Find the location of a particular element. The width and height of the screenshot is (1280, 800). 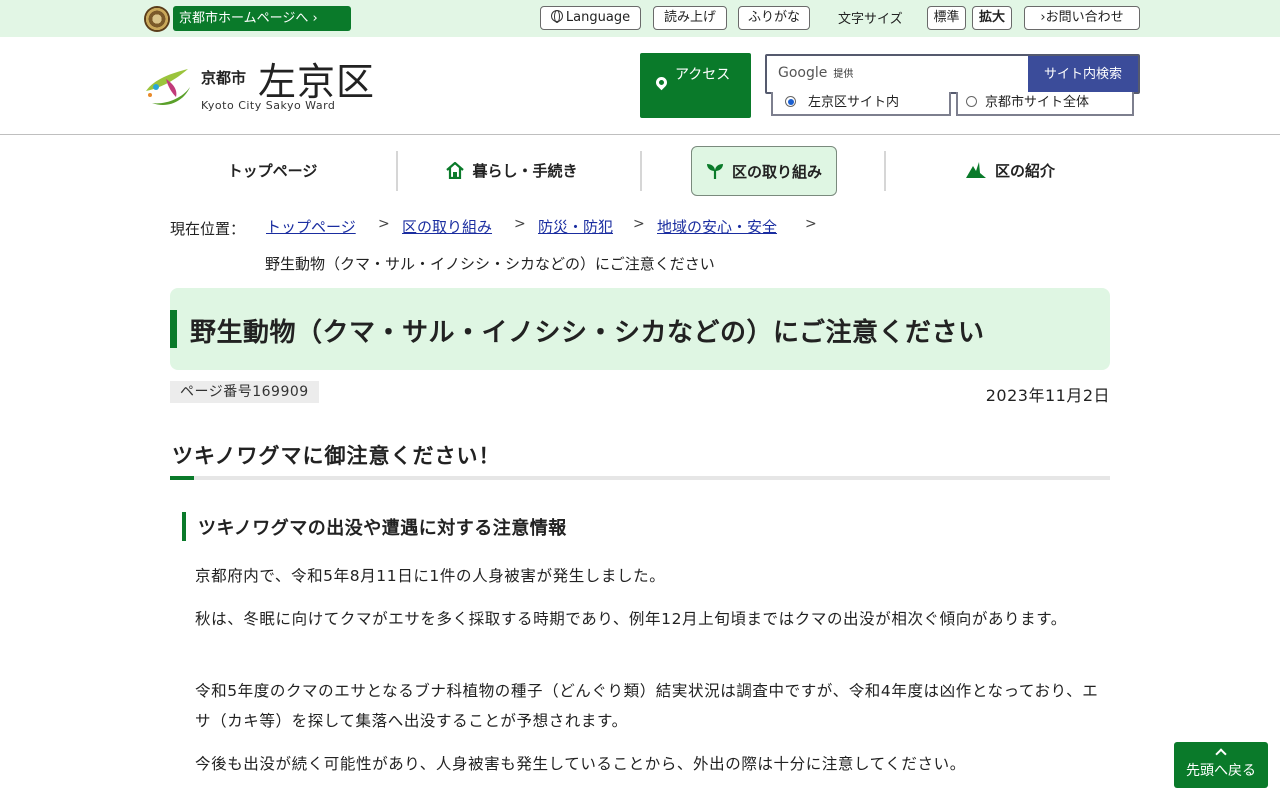

kyoto-city-home-link: 京都市ホームページへ › is located at coordinates (262, 18).